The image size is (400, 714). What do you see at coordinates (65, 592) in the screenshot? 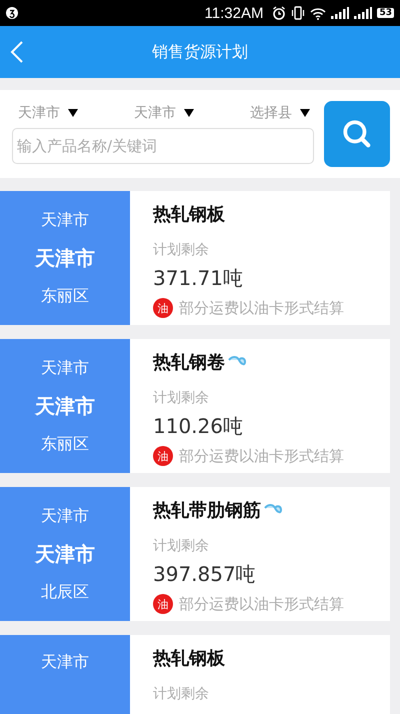
I see `district-label: 北辰区` at bounding box center [65, 592].